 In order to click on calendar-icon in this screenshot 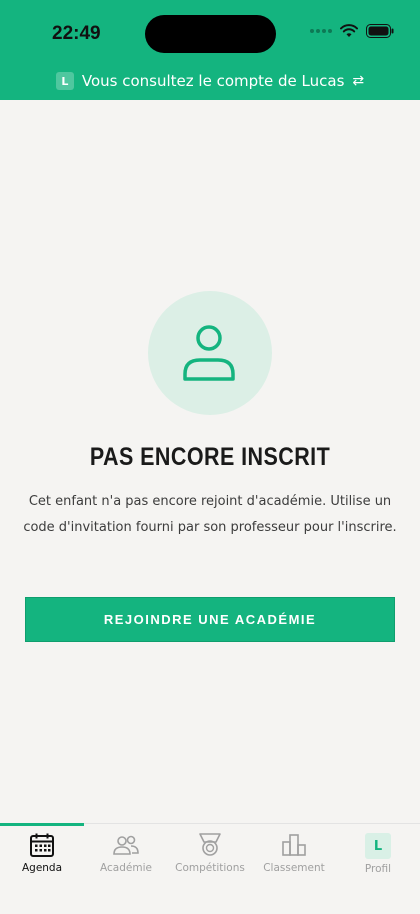, I will do `click(42, 845)`.